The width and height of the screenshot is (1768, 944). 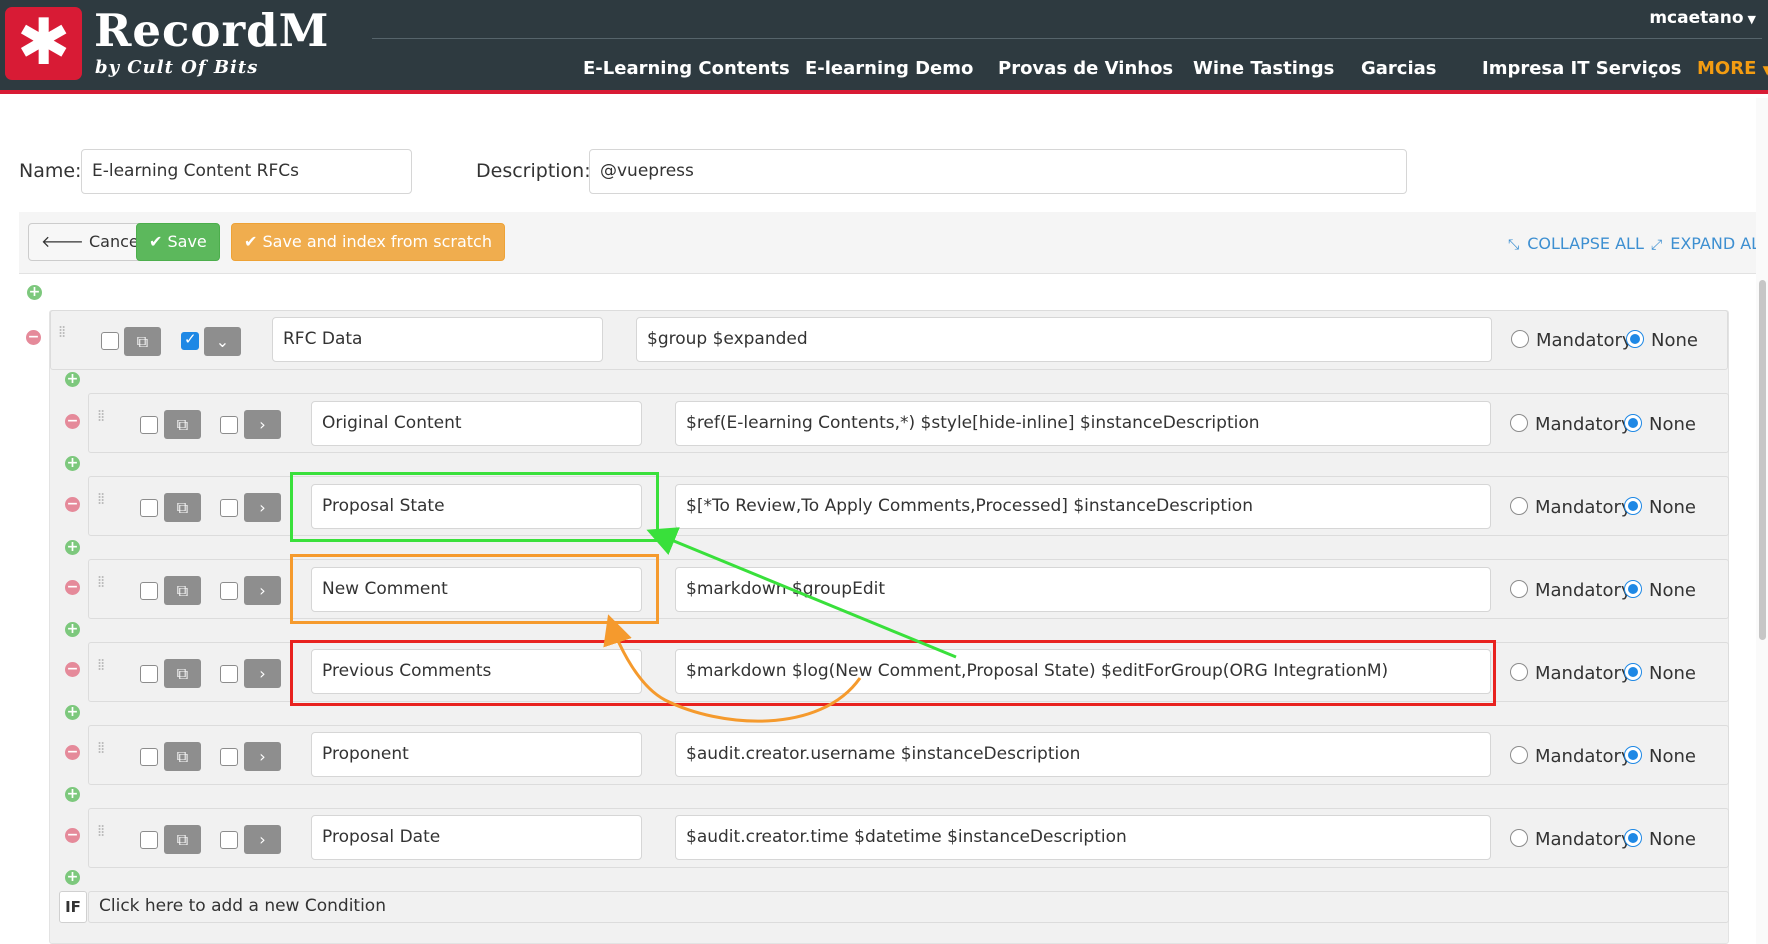 I want to click on scrollbar-thumb, so click(x=1762, y=460).